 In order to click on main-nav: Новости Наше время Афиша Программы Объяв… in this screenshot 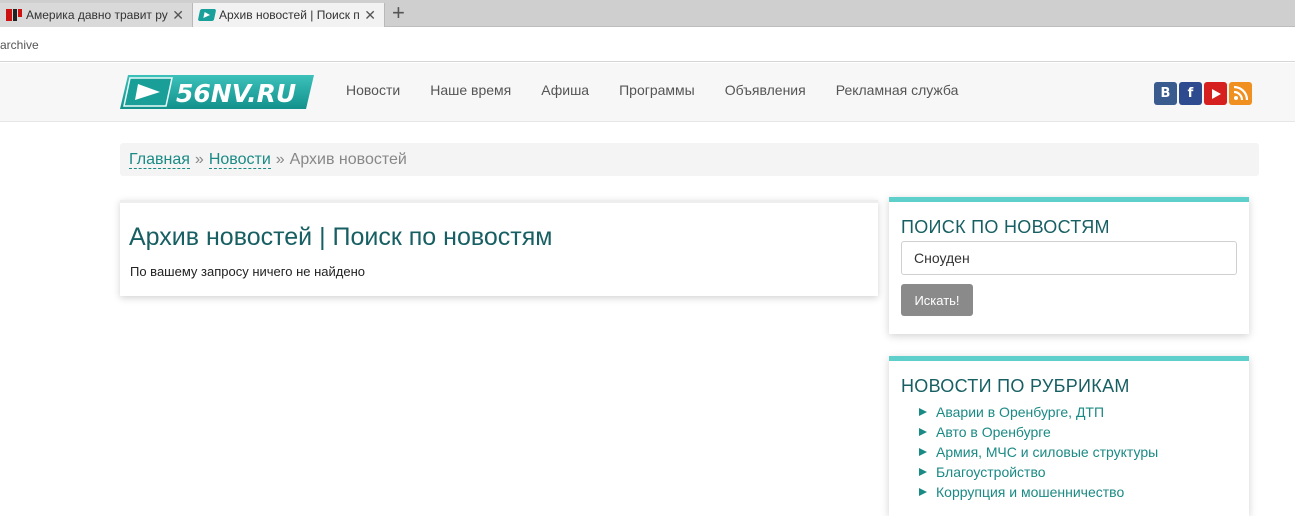, I will do `click(667, 90)`.